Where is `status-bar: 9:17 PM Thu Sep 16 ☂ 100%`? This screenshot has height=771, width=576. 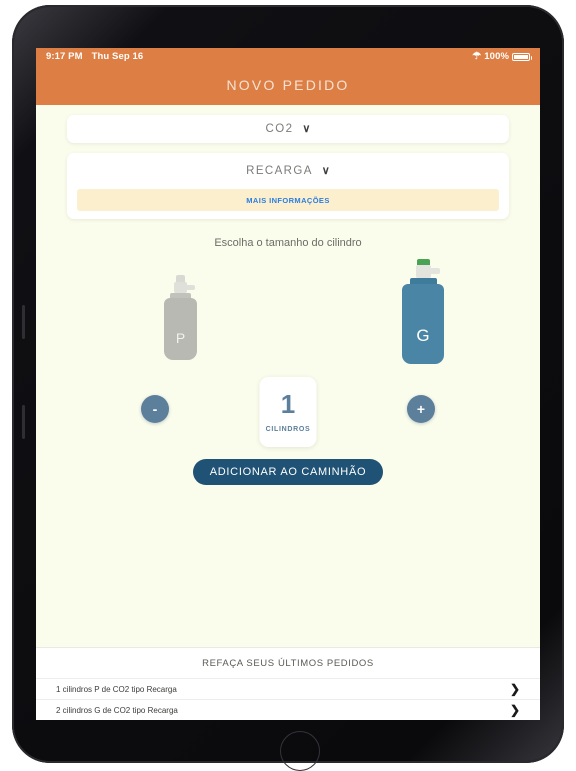 status-bar: 9:17 PM Thu Sep 16 ☂ 100% is located at coordinates (288, 56).